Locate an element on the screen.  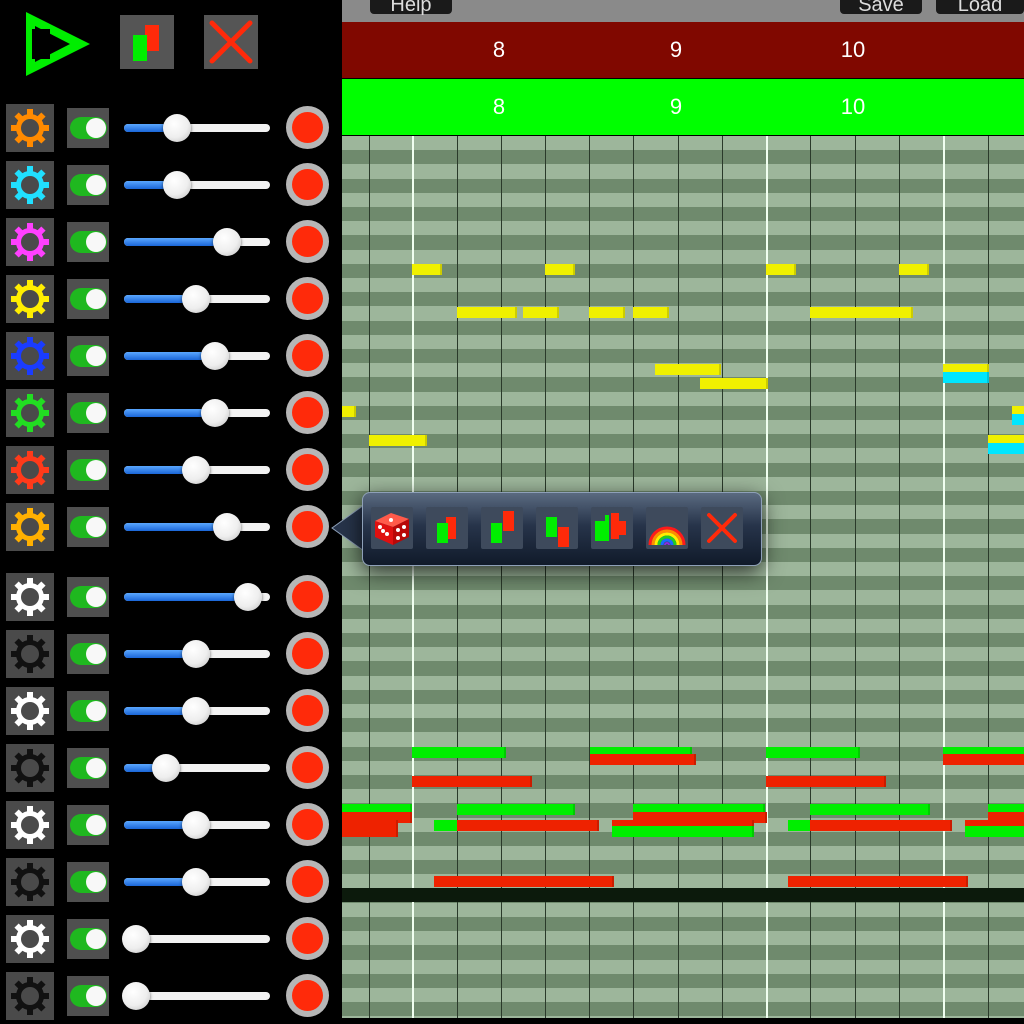
clear-button is located at coordinates (231, 42).